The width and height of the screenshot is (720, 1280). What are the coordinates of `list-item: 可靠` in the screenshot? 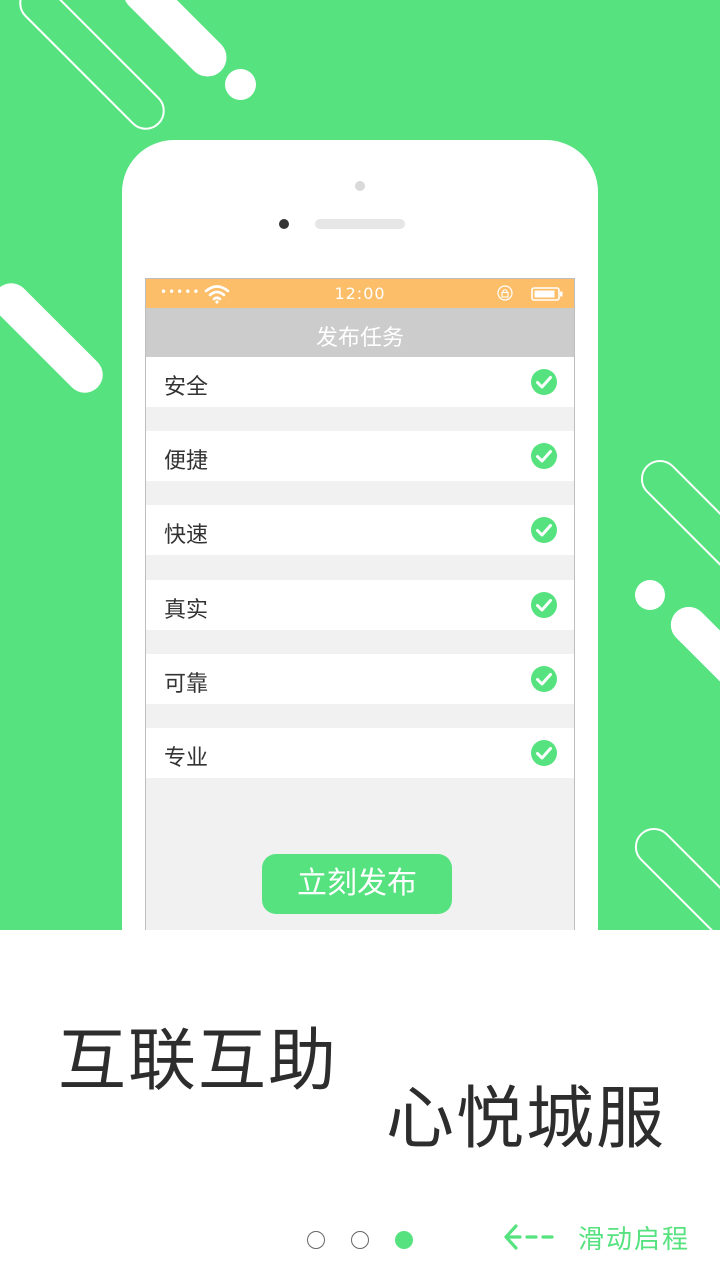 It's located at (360, 679).